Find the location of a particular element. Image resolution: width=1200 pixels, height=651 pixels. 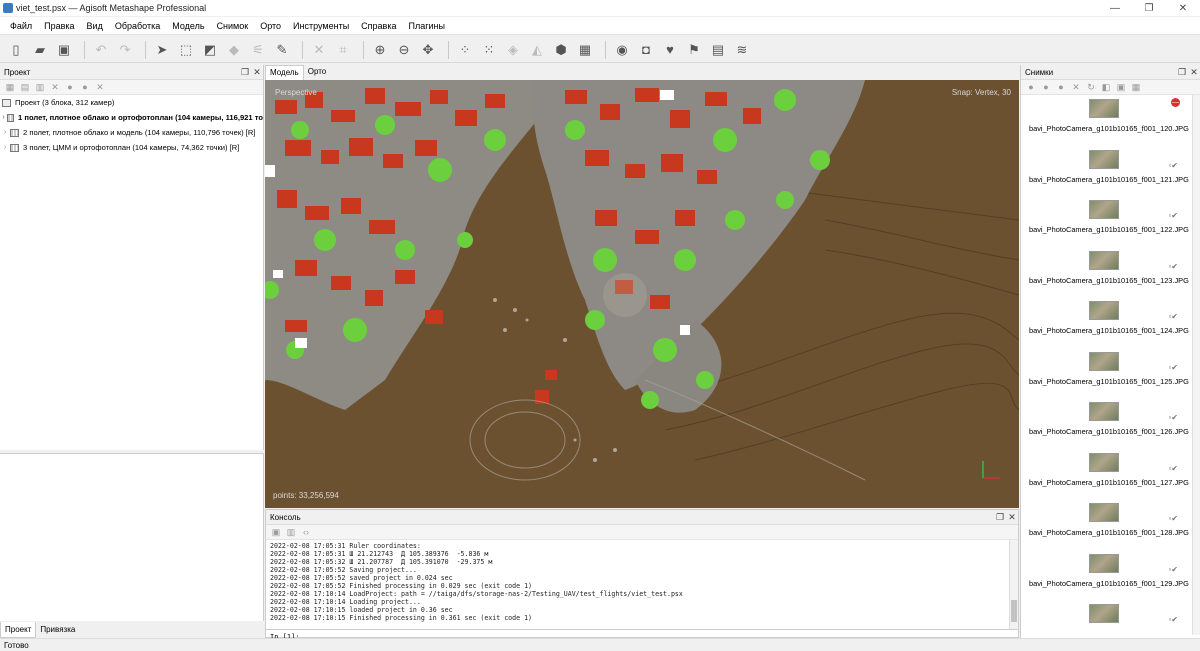

view-icon: ▣ is located at coordinates (1121, 87).